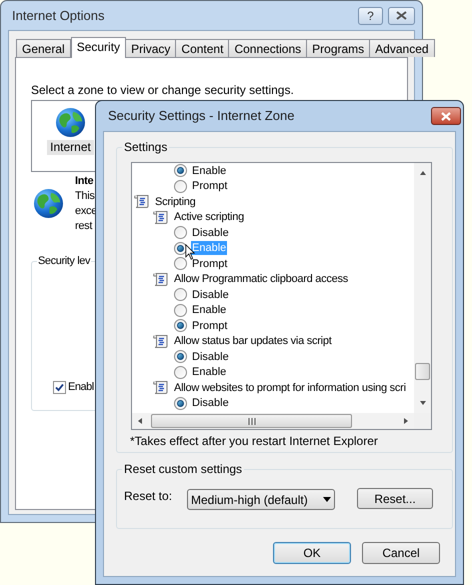 The image size is (472, 585). Describe the element at coordinates (43, 48) in the screenshot. I see `tab: General` at that location.